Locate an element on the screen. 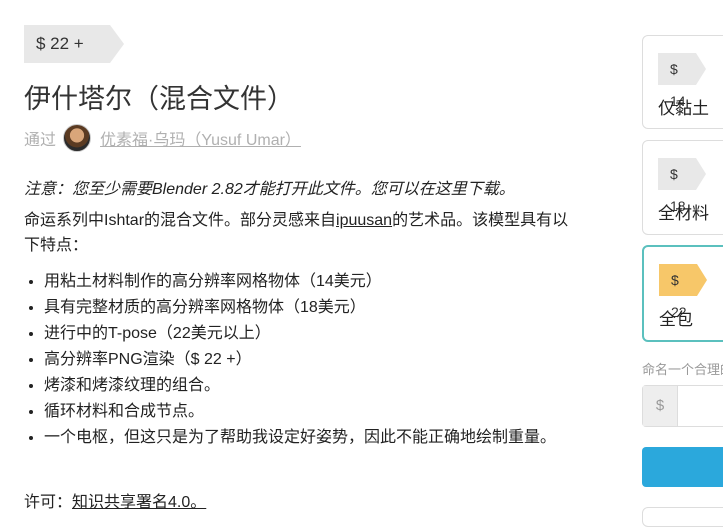 The width and height of the screenshot is (723, 527). list-item: 具有完整材质的高分辨率网格物体（18美元） is located at coordinates (318, 308).